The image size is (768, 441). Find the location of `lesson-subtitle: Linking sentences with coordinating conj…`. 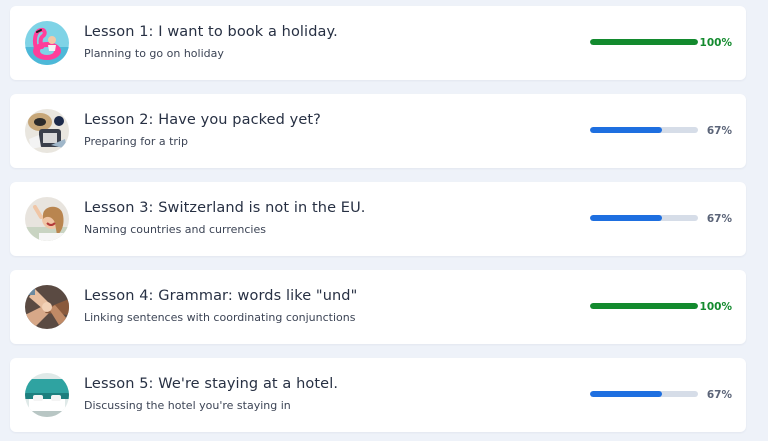

lesson-subtitle: Linking sentences with coordinating conj… is located at coordinates (220, 317).